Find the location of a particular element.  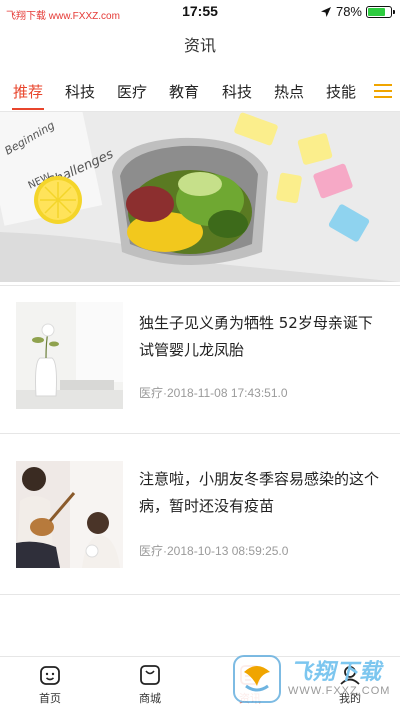

article-meta: 医疗·2018-10-13 08:59:25.0 is located at coordinates (214, 551).